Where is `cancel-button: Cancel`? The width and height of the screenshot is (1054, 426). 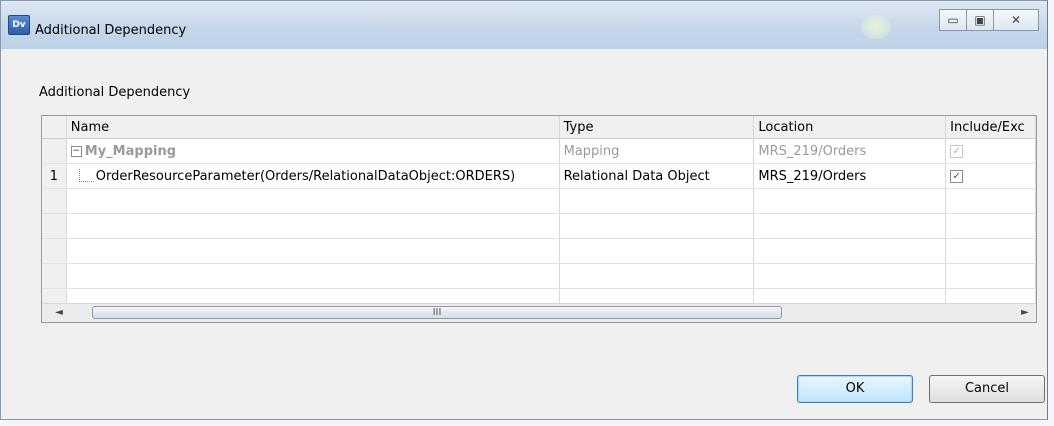 cancel-button: Cancel is located at coordinates (987, 389).